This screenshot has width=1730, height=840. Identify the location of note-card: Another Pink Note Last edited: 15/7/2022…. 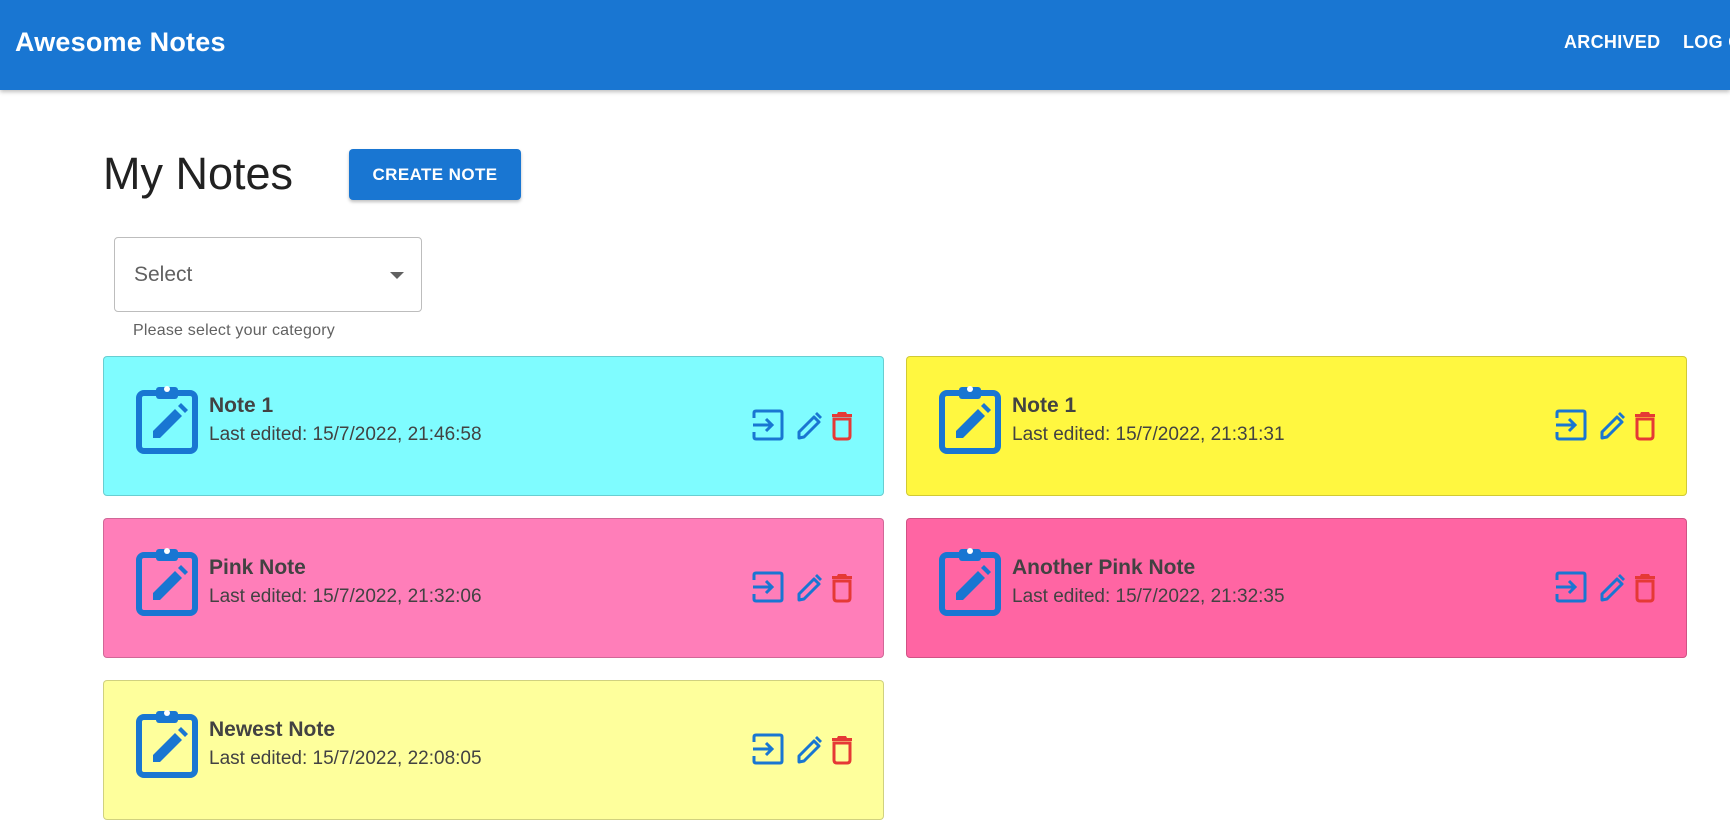
(1296, 588).